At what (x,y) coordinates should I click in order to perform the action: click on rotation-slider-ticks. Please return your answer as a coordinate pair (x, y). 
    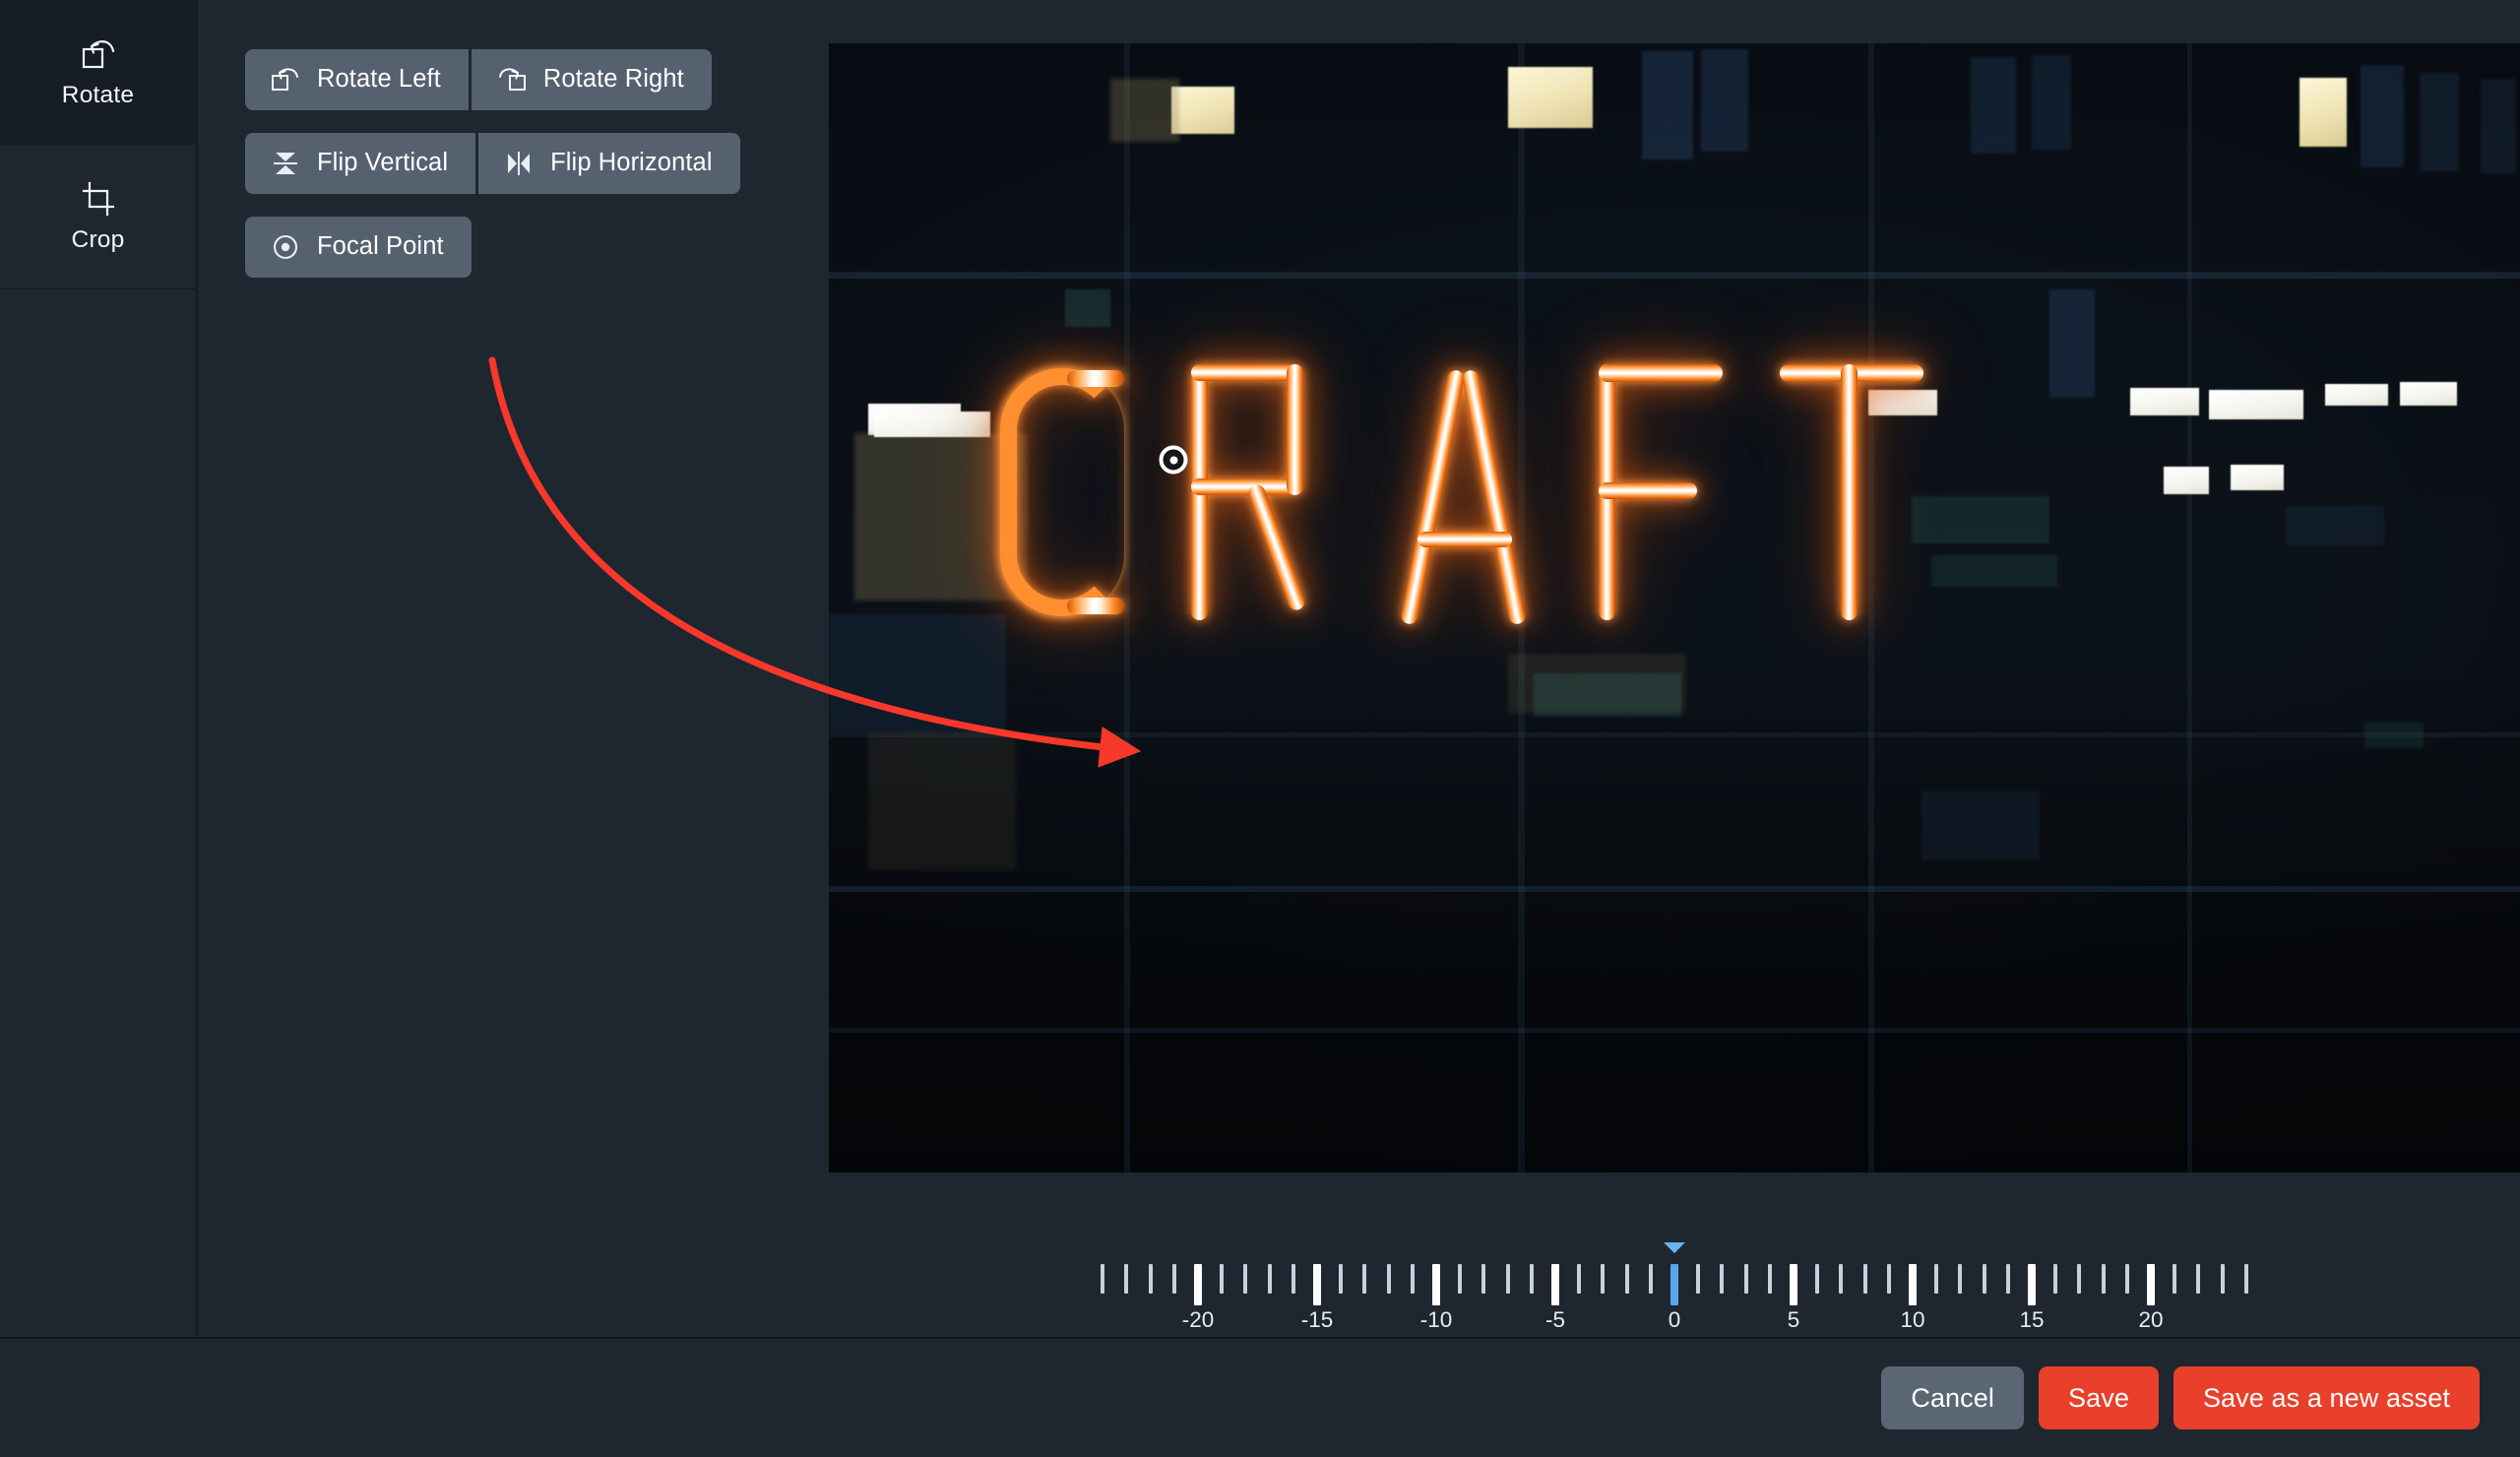
    Looking at the image, I should click on (1674, 1284).